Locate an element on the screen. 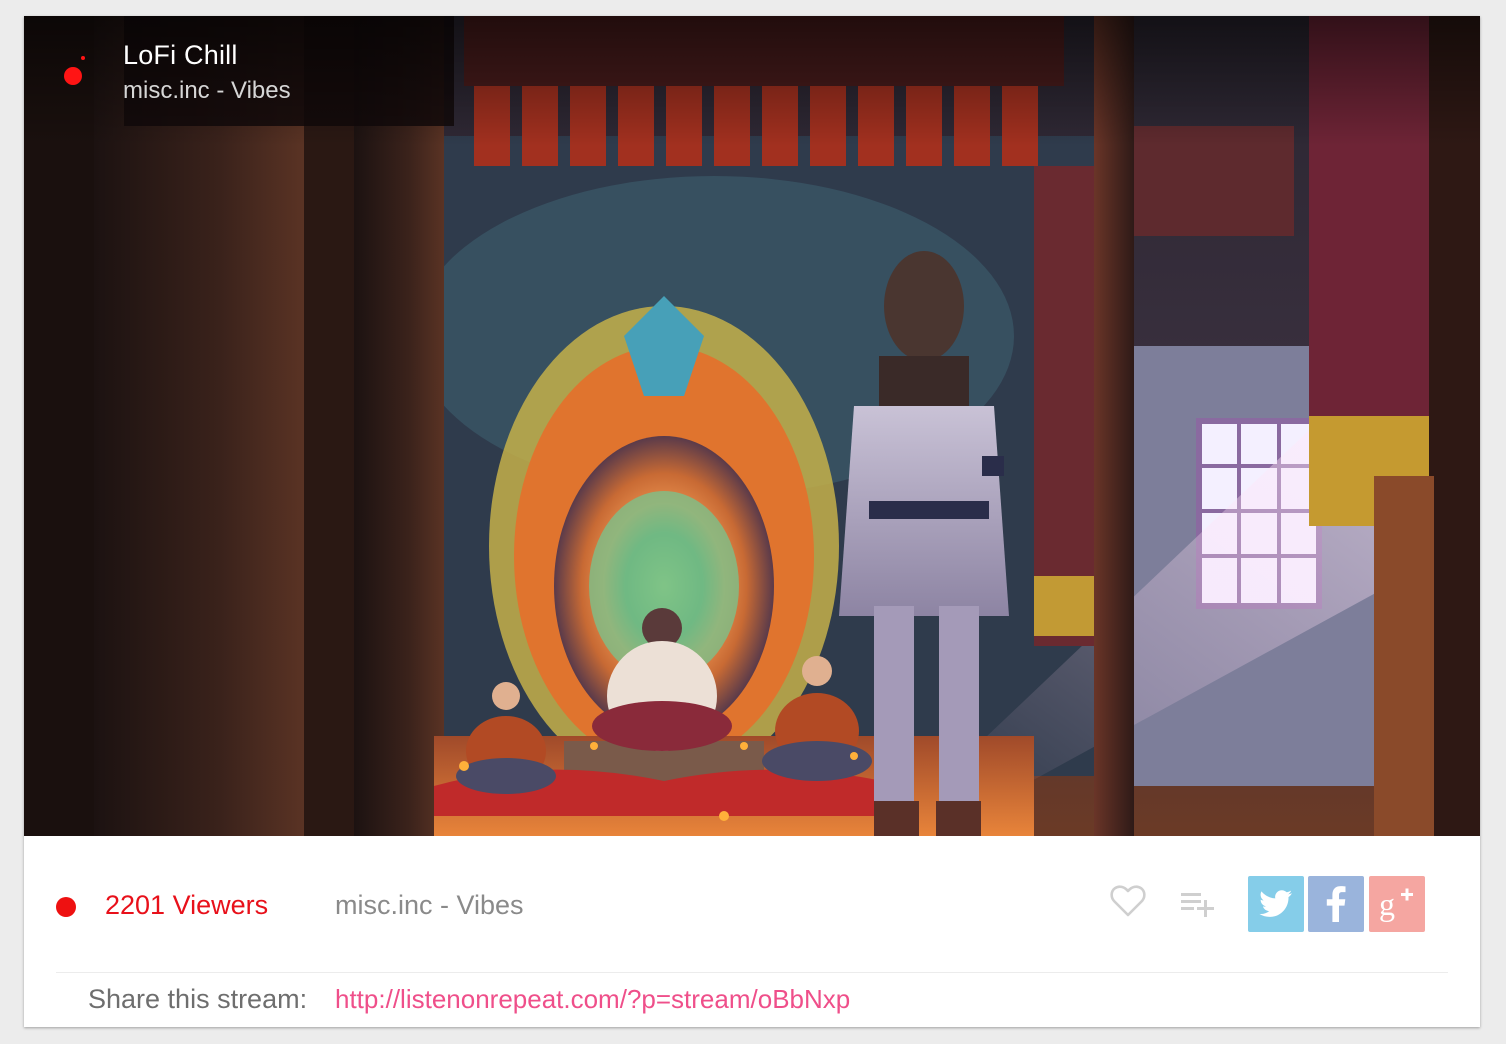 The width and height of the screenshot is (1506, 1044). twitter-bird-icon is located at coordinates (1275, 903).